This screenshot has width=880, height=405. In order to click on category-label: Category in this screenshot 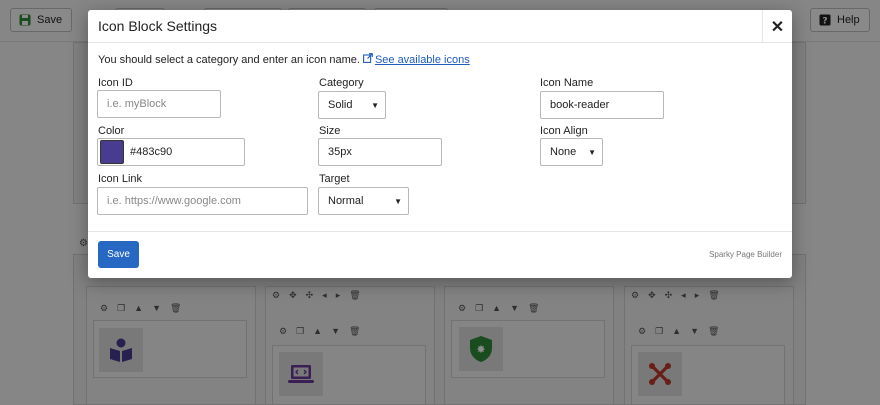, I will do `click(341, 83)`.